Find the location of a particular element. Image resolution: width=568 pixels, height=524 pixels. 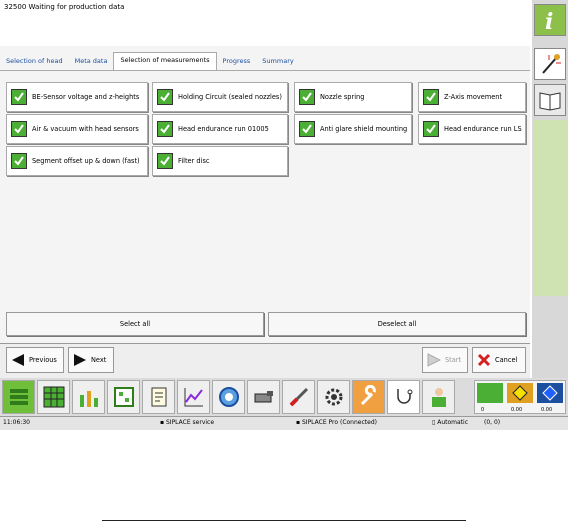

diagnosis-tool is located at coordinates (403, 397).